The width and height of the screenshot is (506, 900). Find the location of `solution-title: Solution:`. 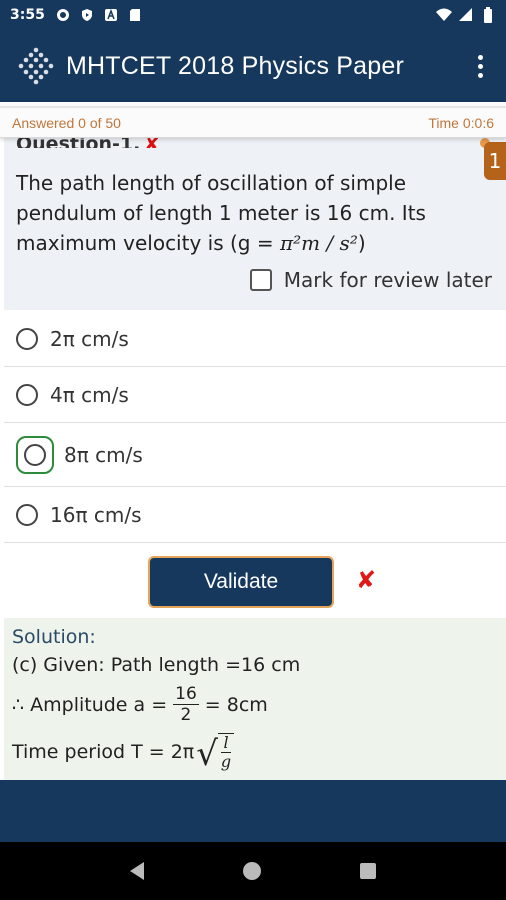

solution-title: Solution: is located at coordinates (54, 637).